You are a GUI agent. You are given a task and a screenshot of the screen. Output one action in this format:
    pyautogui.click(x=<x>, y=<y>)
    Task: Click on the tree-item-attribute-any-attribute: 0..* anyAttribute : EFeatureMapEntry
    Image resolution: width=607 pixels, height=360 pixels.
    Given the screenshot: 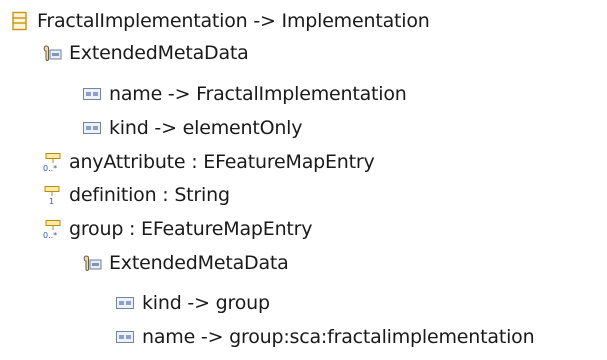 What is the action you would take?
    pyautogui.click(x=208, y=162)
    